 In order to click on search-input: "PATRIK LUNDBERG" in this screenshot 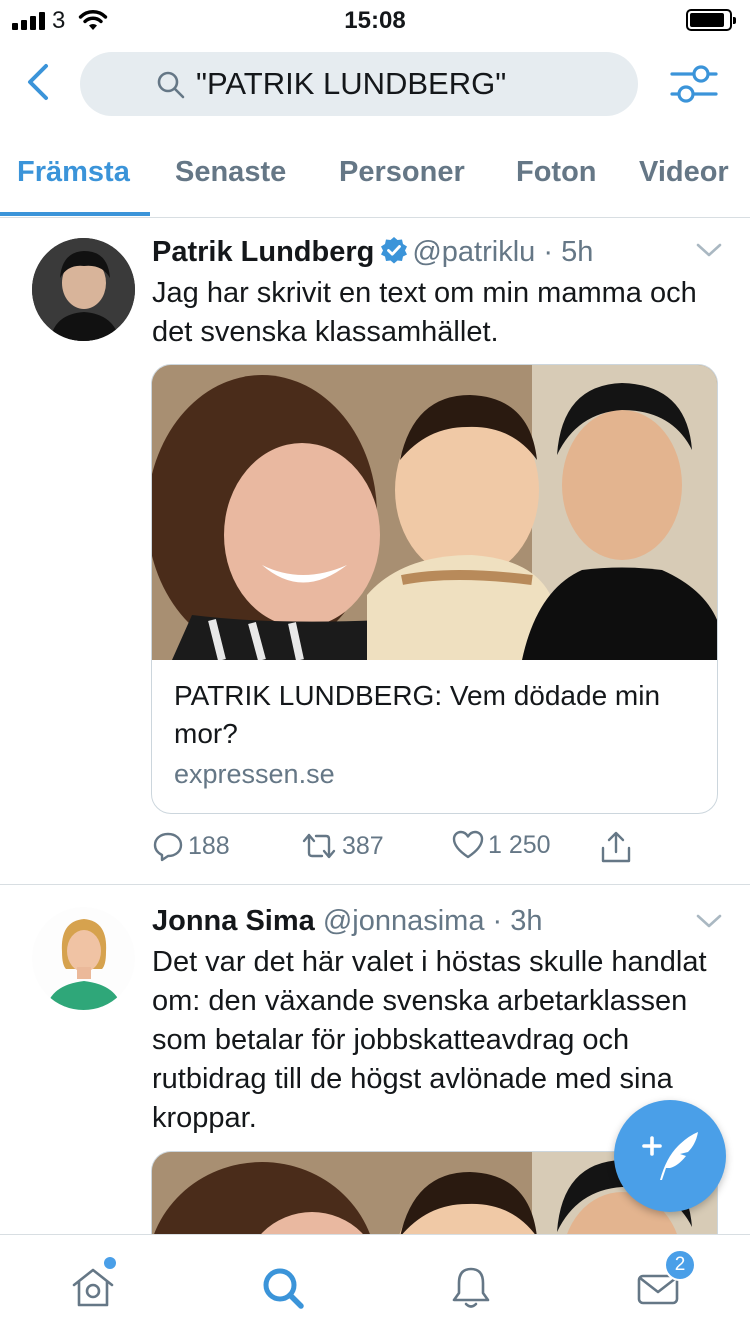, I will do `click(359, 84)`.